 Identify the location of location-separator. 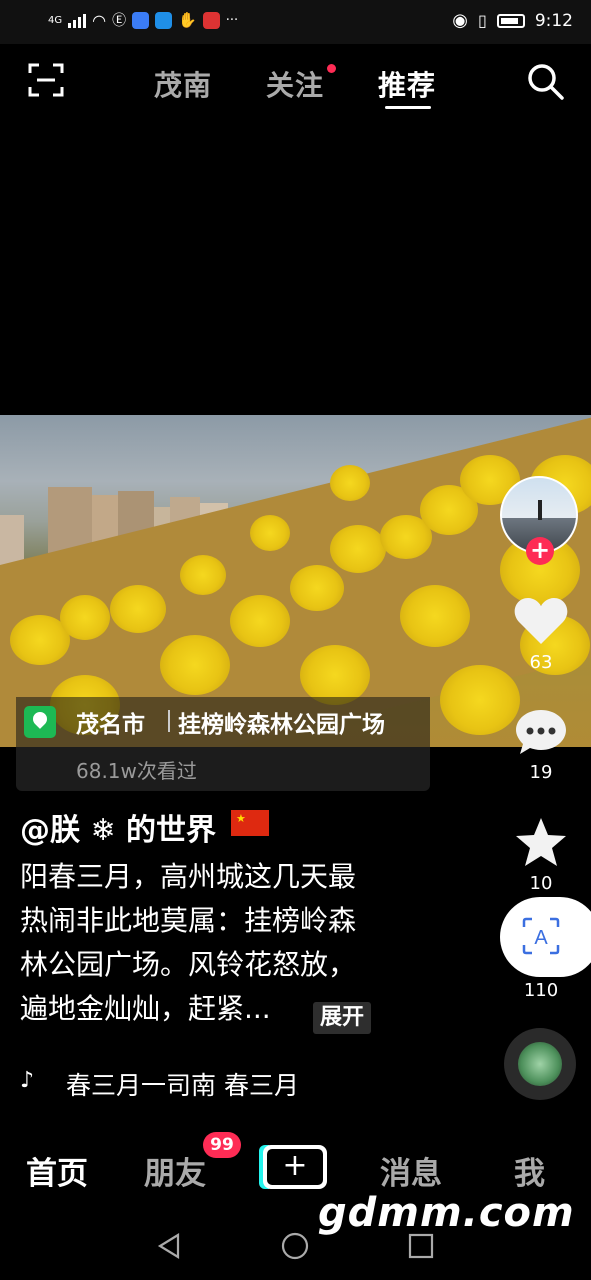
(169, 721).